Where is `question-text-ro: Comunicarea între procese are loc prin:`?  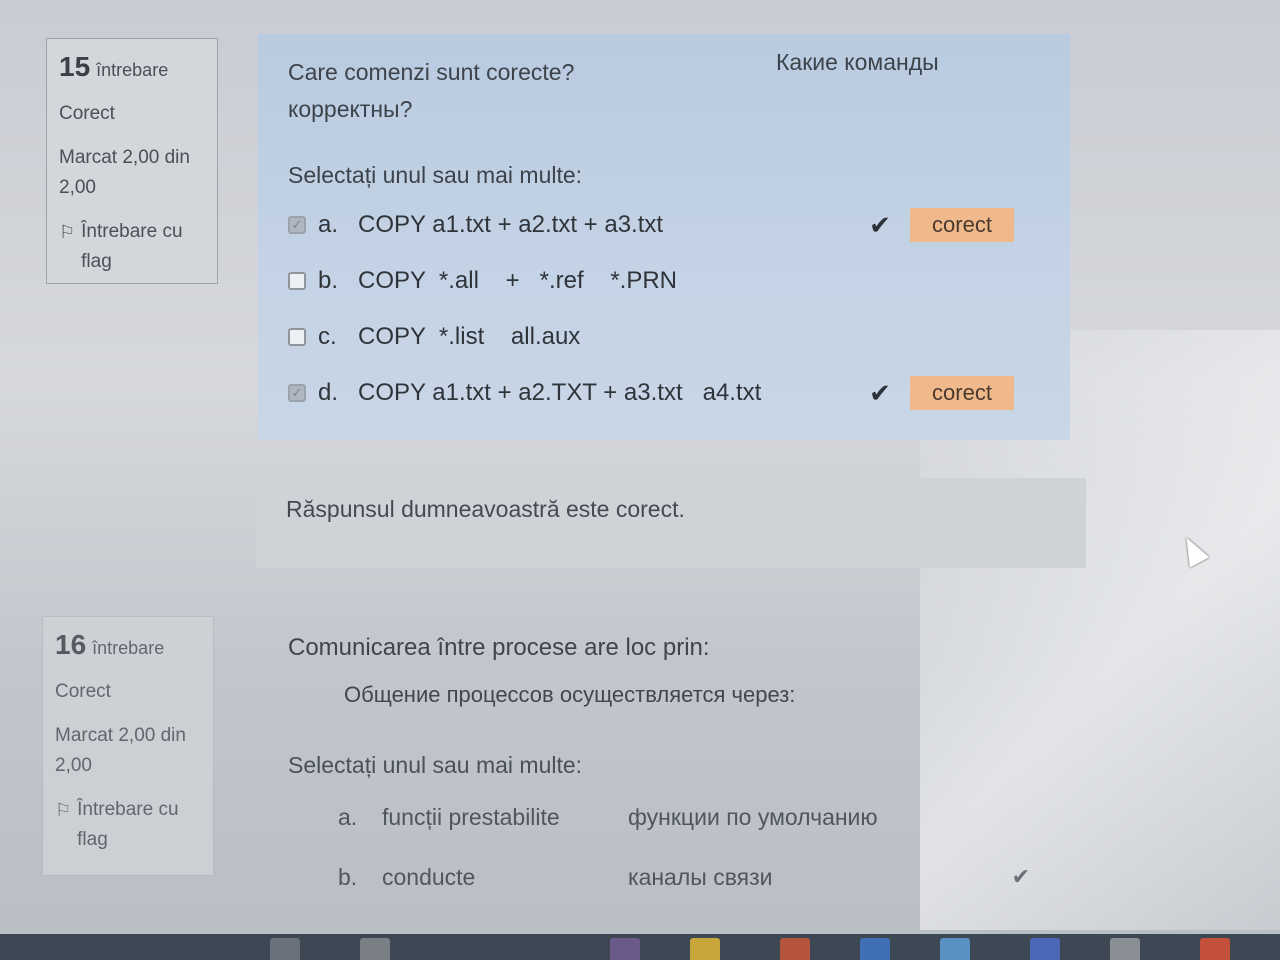 question-text-ro: Comunicarea între procese are loc prin: is located at coordinates (499, 647).